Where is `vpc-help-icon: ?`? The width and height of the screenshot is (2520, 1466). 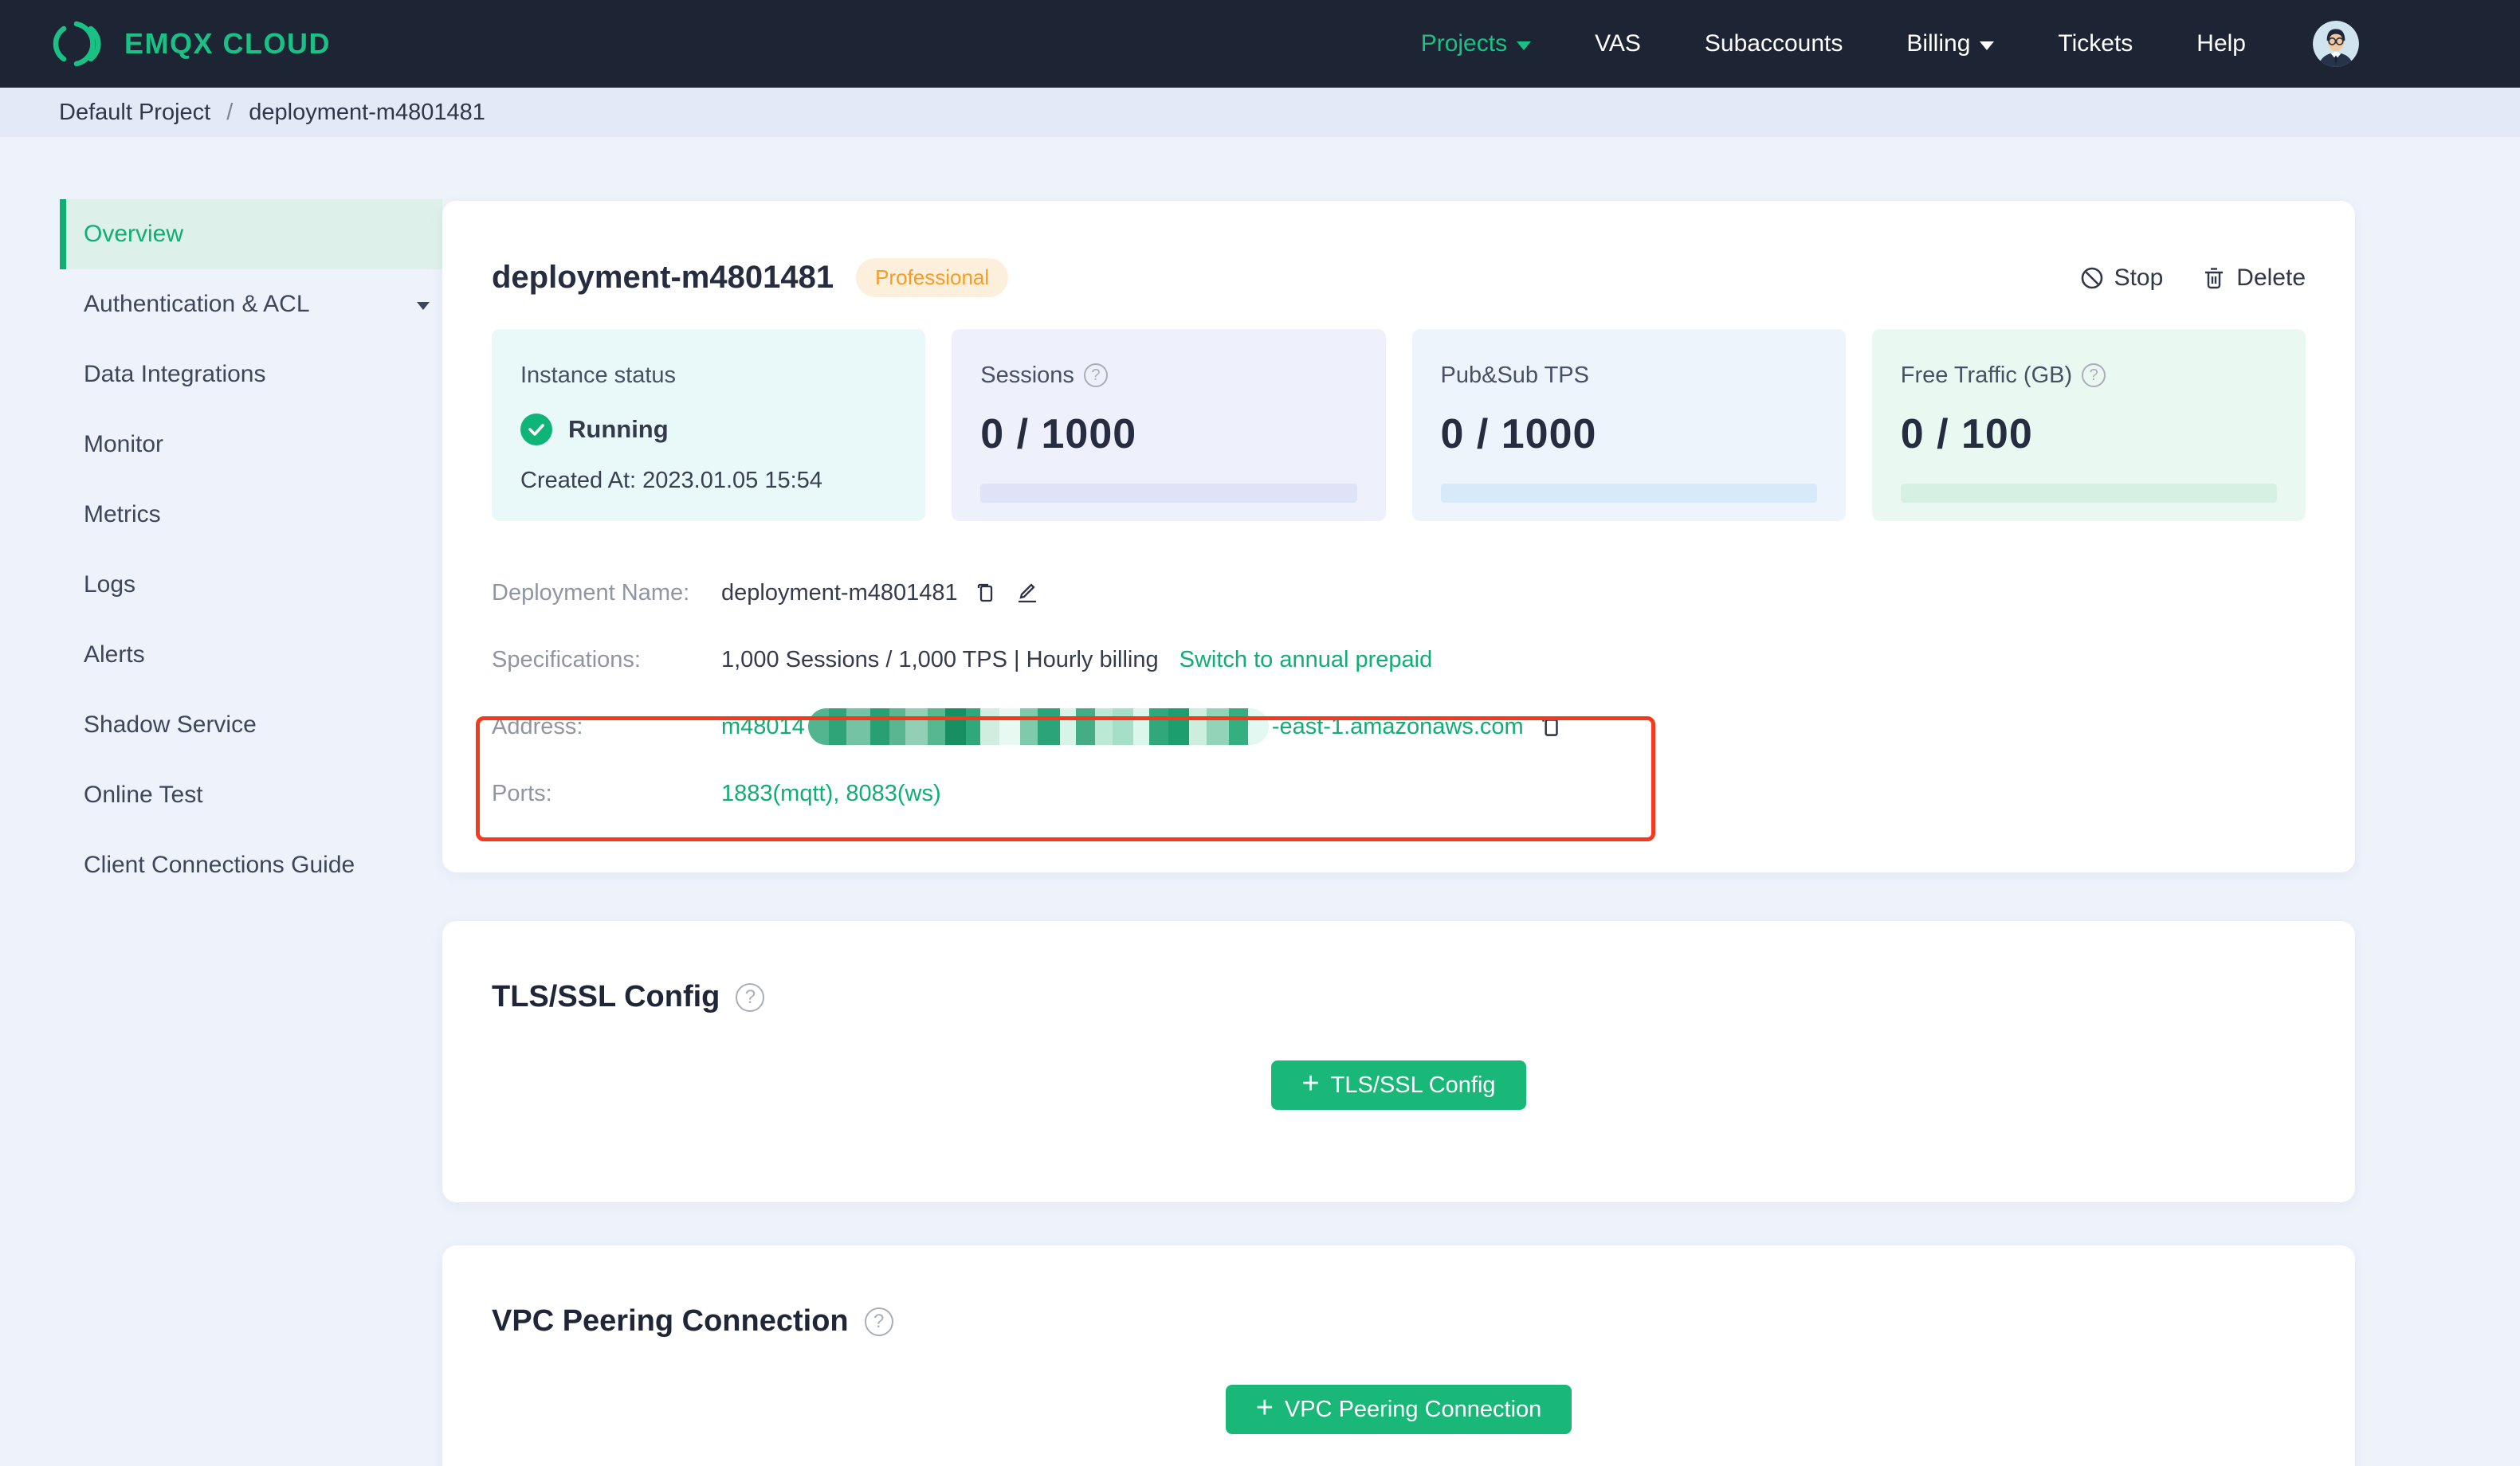
vpc-help-icon: ? is located at coordinates (879, 1321).